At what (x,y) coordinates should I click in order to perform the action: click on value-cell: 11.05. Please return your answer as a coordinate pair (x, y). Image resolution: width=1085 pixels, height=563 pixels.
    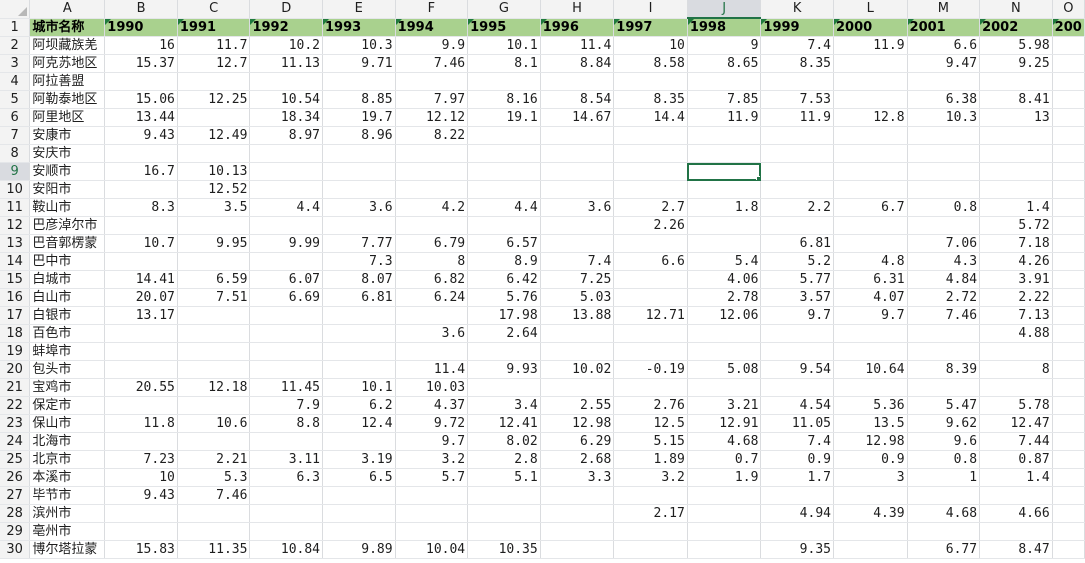
    Looking at the image, I should click on (797, 423).